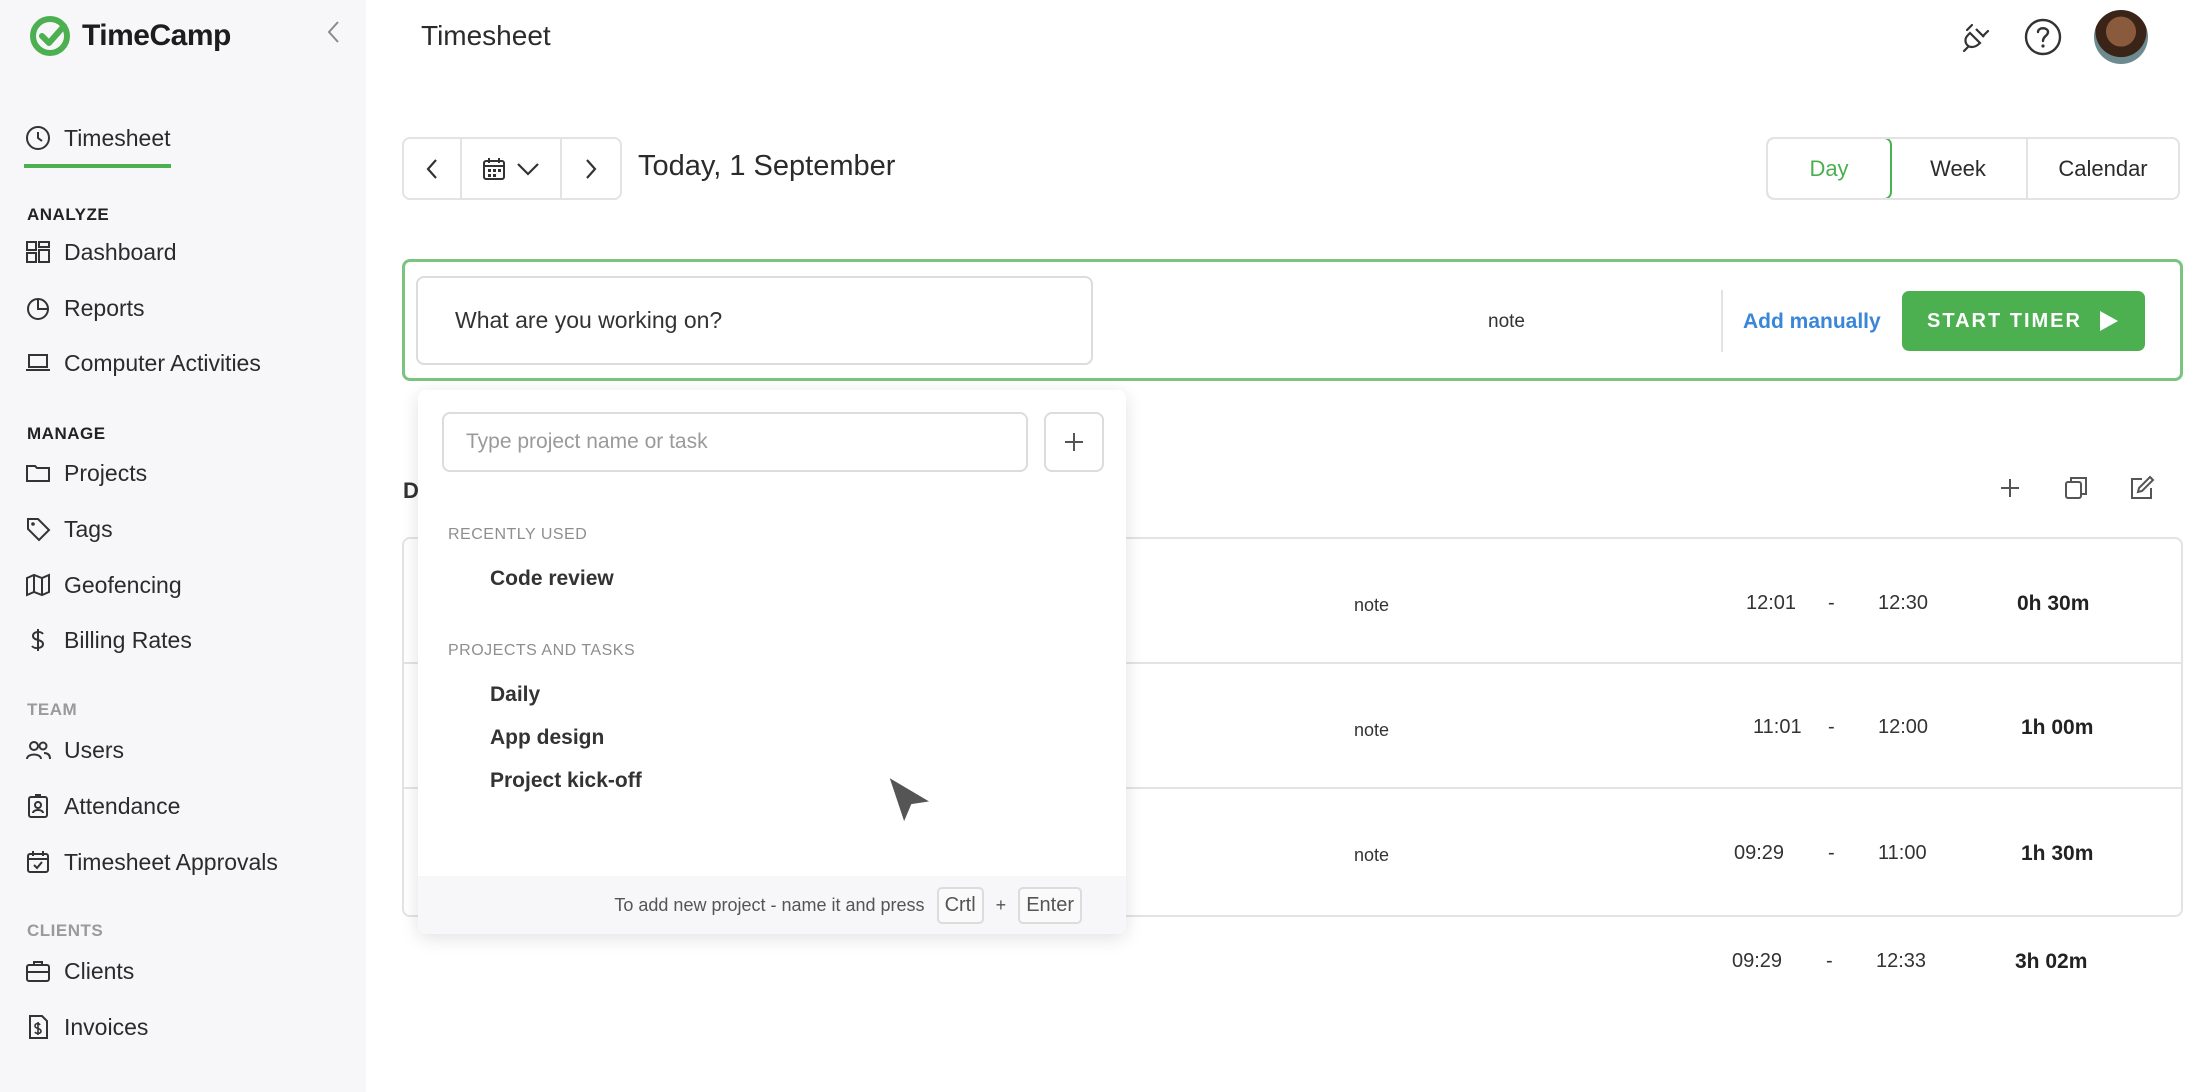 Image resolution: width=2212 pixels, height=1092 pixels. I want to click on map-icon, so click(38, 585).